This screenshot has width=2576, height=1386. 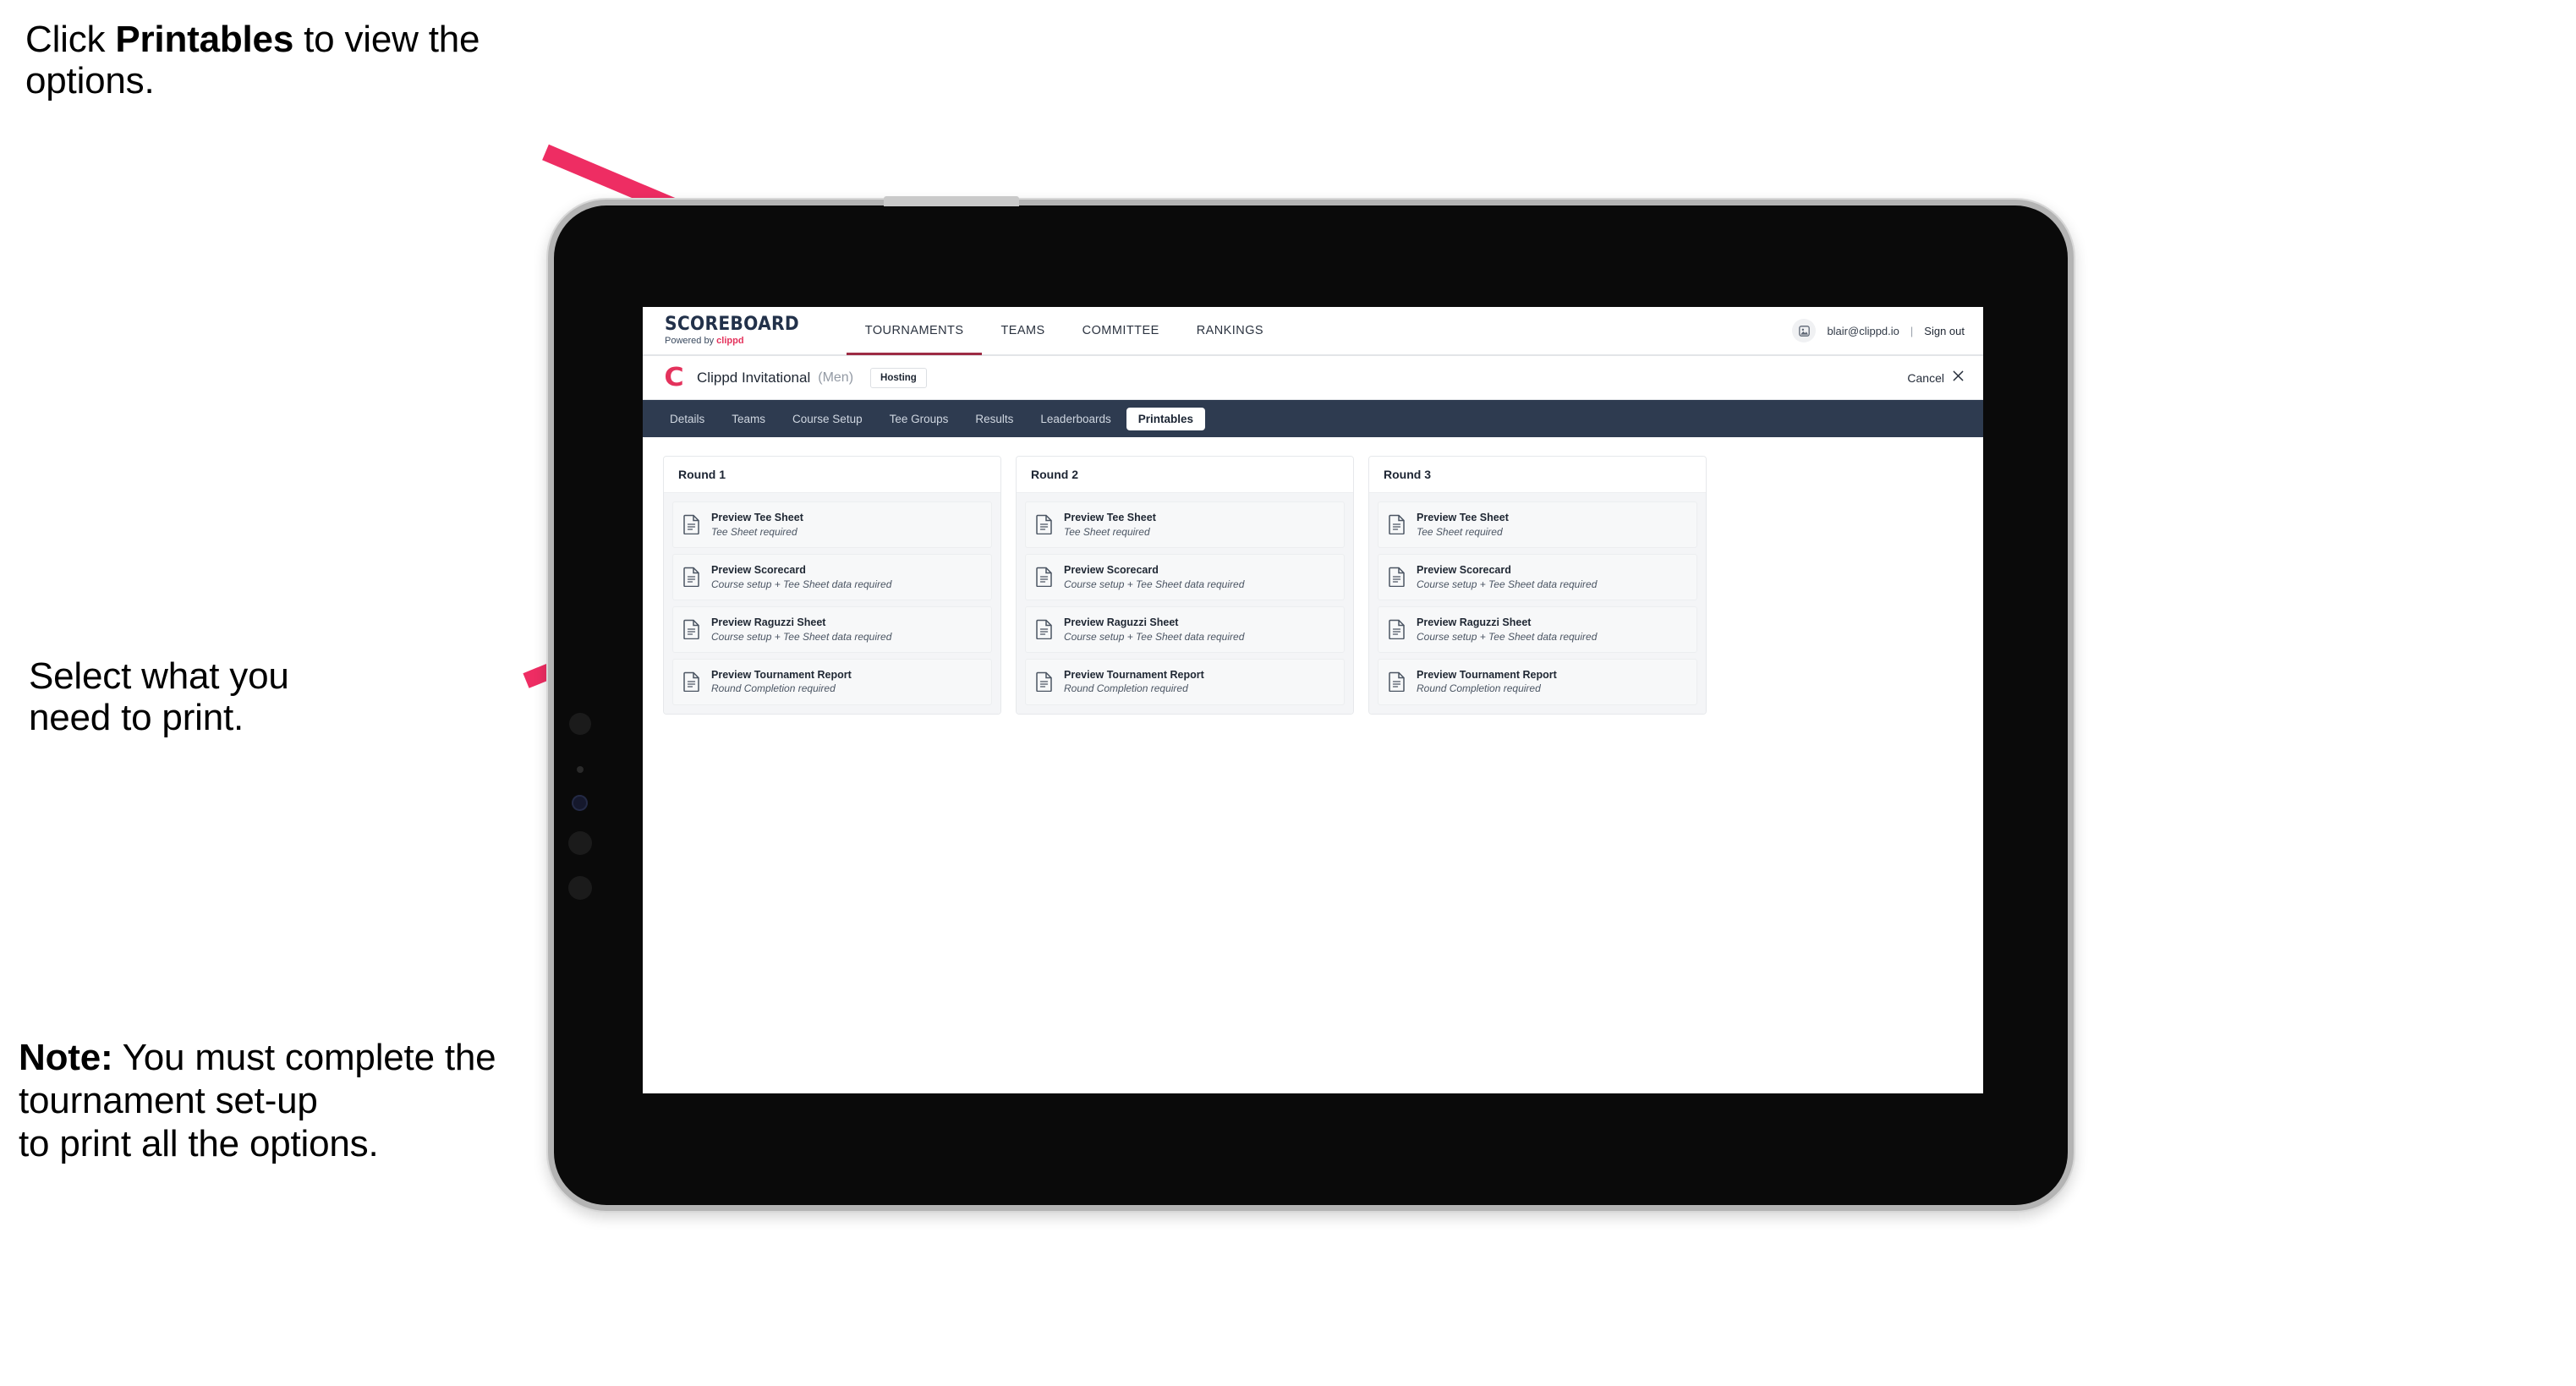 What do you see at coordinates (832, 475) in the screenshot?
I see `round-title: Round 1` at bounding box center [832, 475].